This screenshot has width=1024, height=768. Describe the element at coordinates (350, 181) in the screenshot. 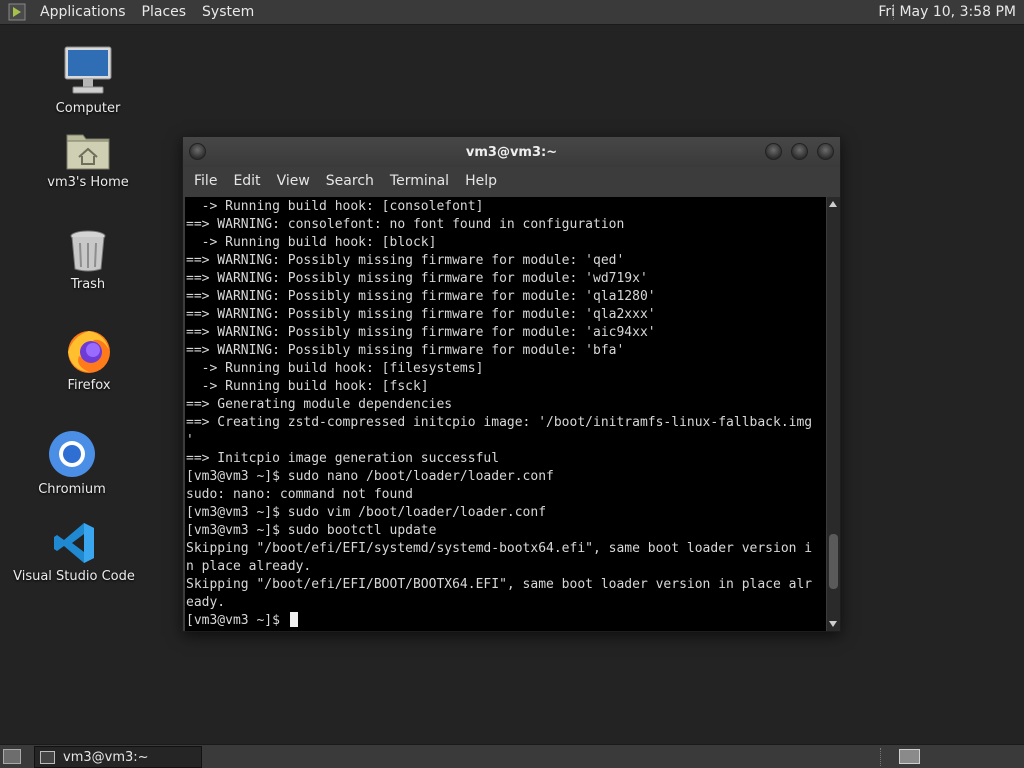

I see `menu-search: Search` at that location.